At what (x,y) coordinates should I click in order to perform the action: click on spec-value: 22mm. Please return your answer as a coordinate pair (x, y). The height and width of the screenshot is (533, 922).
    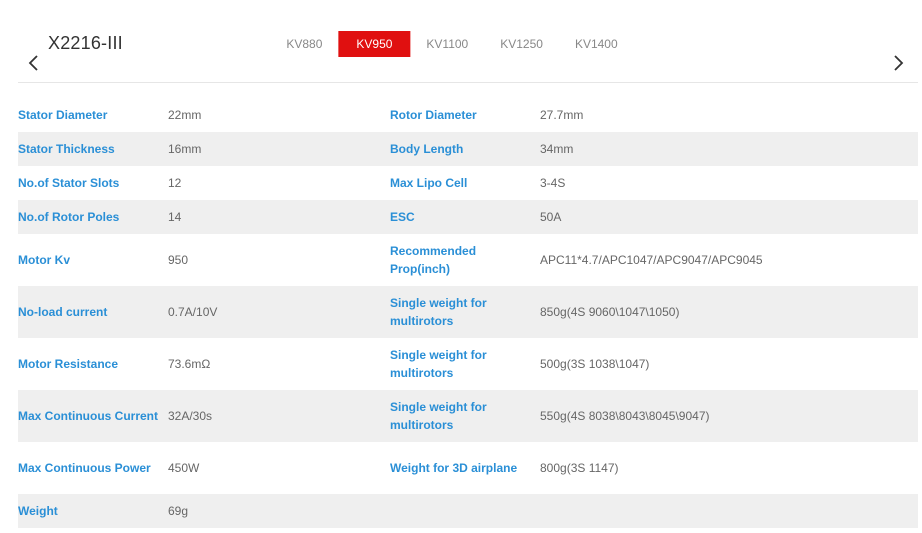
    Looking at the image, I should click on (185, 115).